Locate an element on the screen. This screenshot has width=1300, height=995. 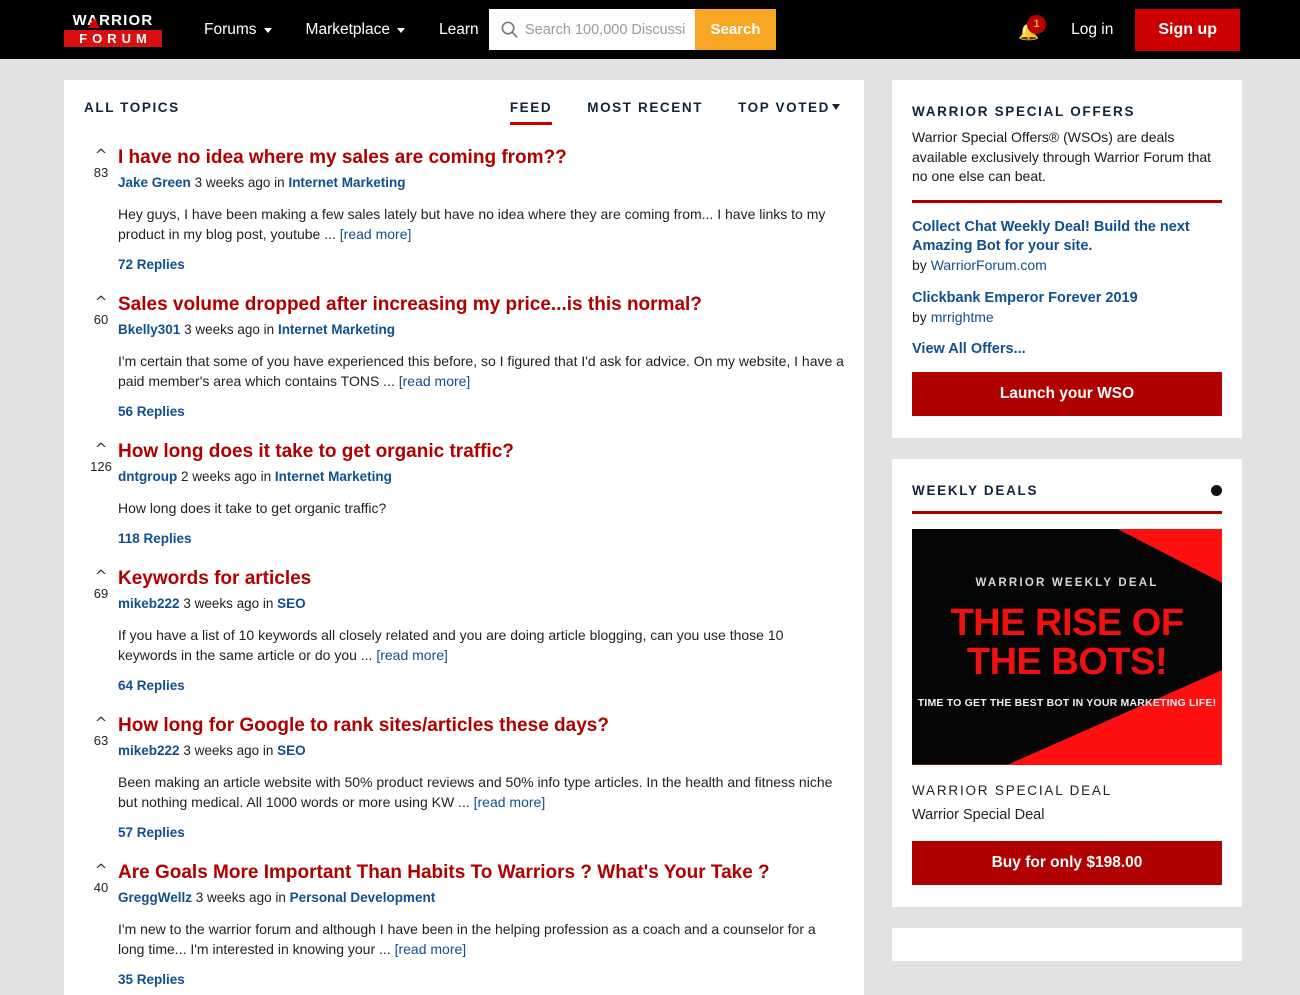
weekly-deals-title: WEEKLY DEALS is located at coordinates (975, 490).